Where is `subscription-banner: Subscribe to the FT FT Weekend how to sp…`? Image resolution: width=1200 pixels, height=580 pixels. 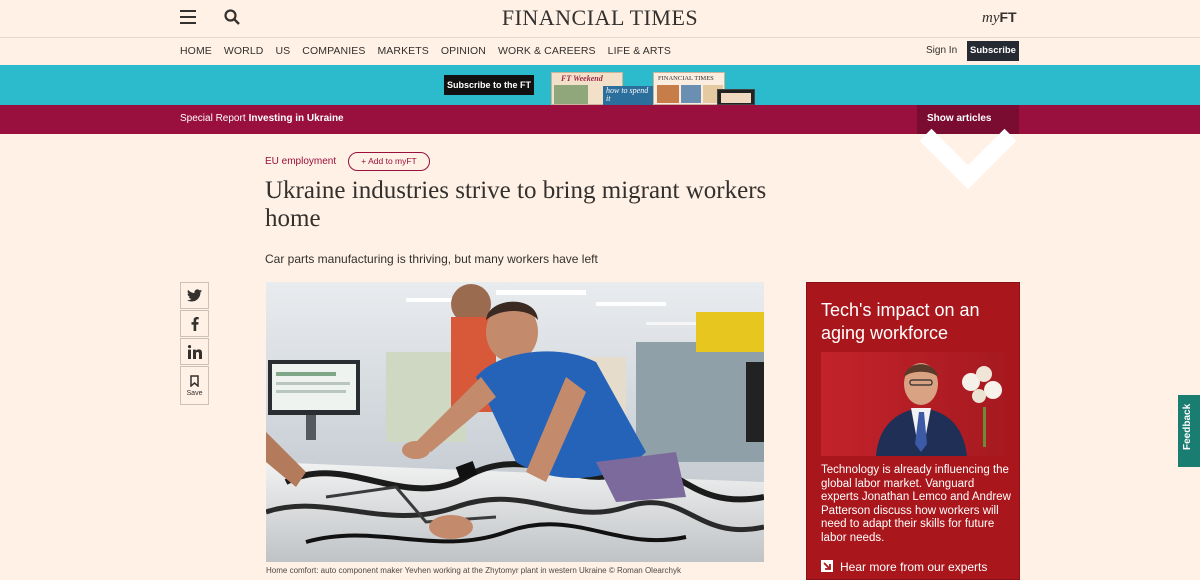
subscription-banner: Subscribe to the FT FT Weekend how to sp… is located at coordinates (600, 85).